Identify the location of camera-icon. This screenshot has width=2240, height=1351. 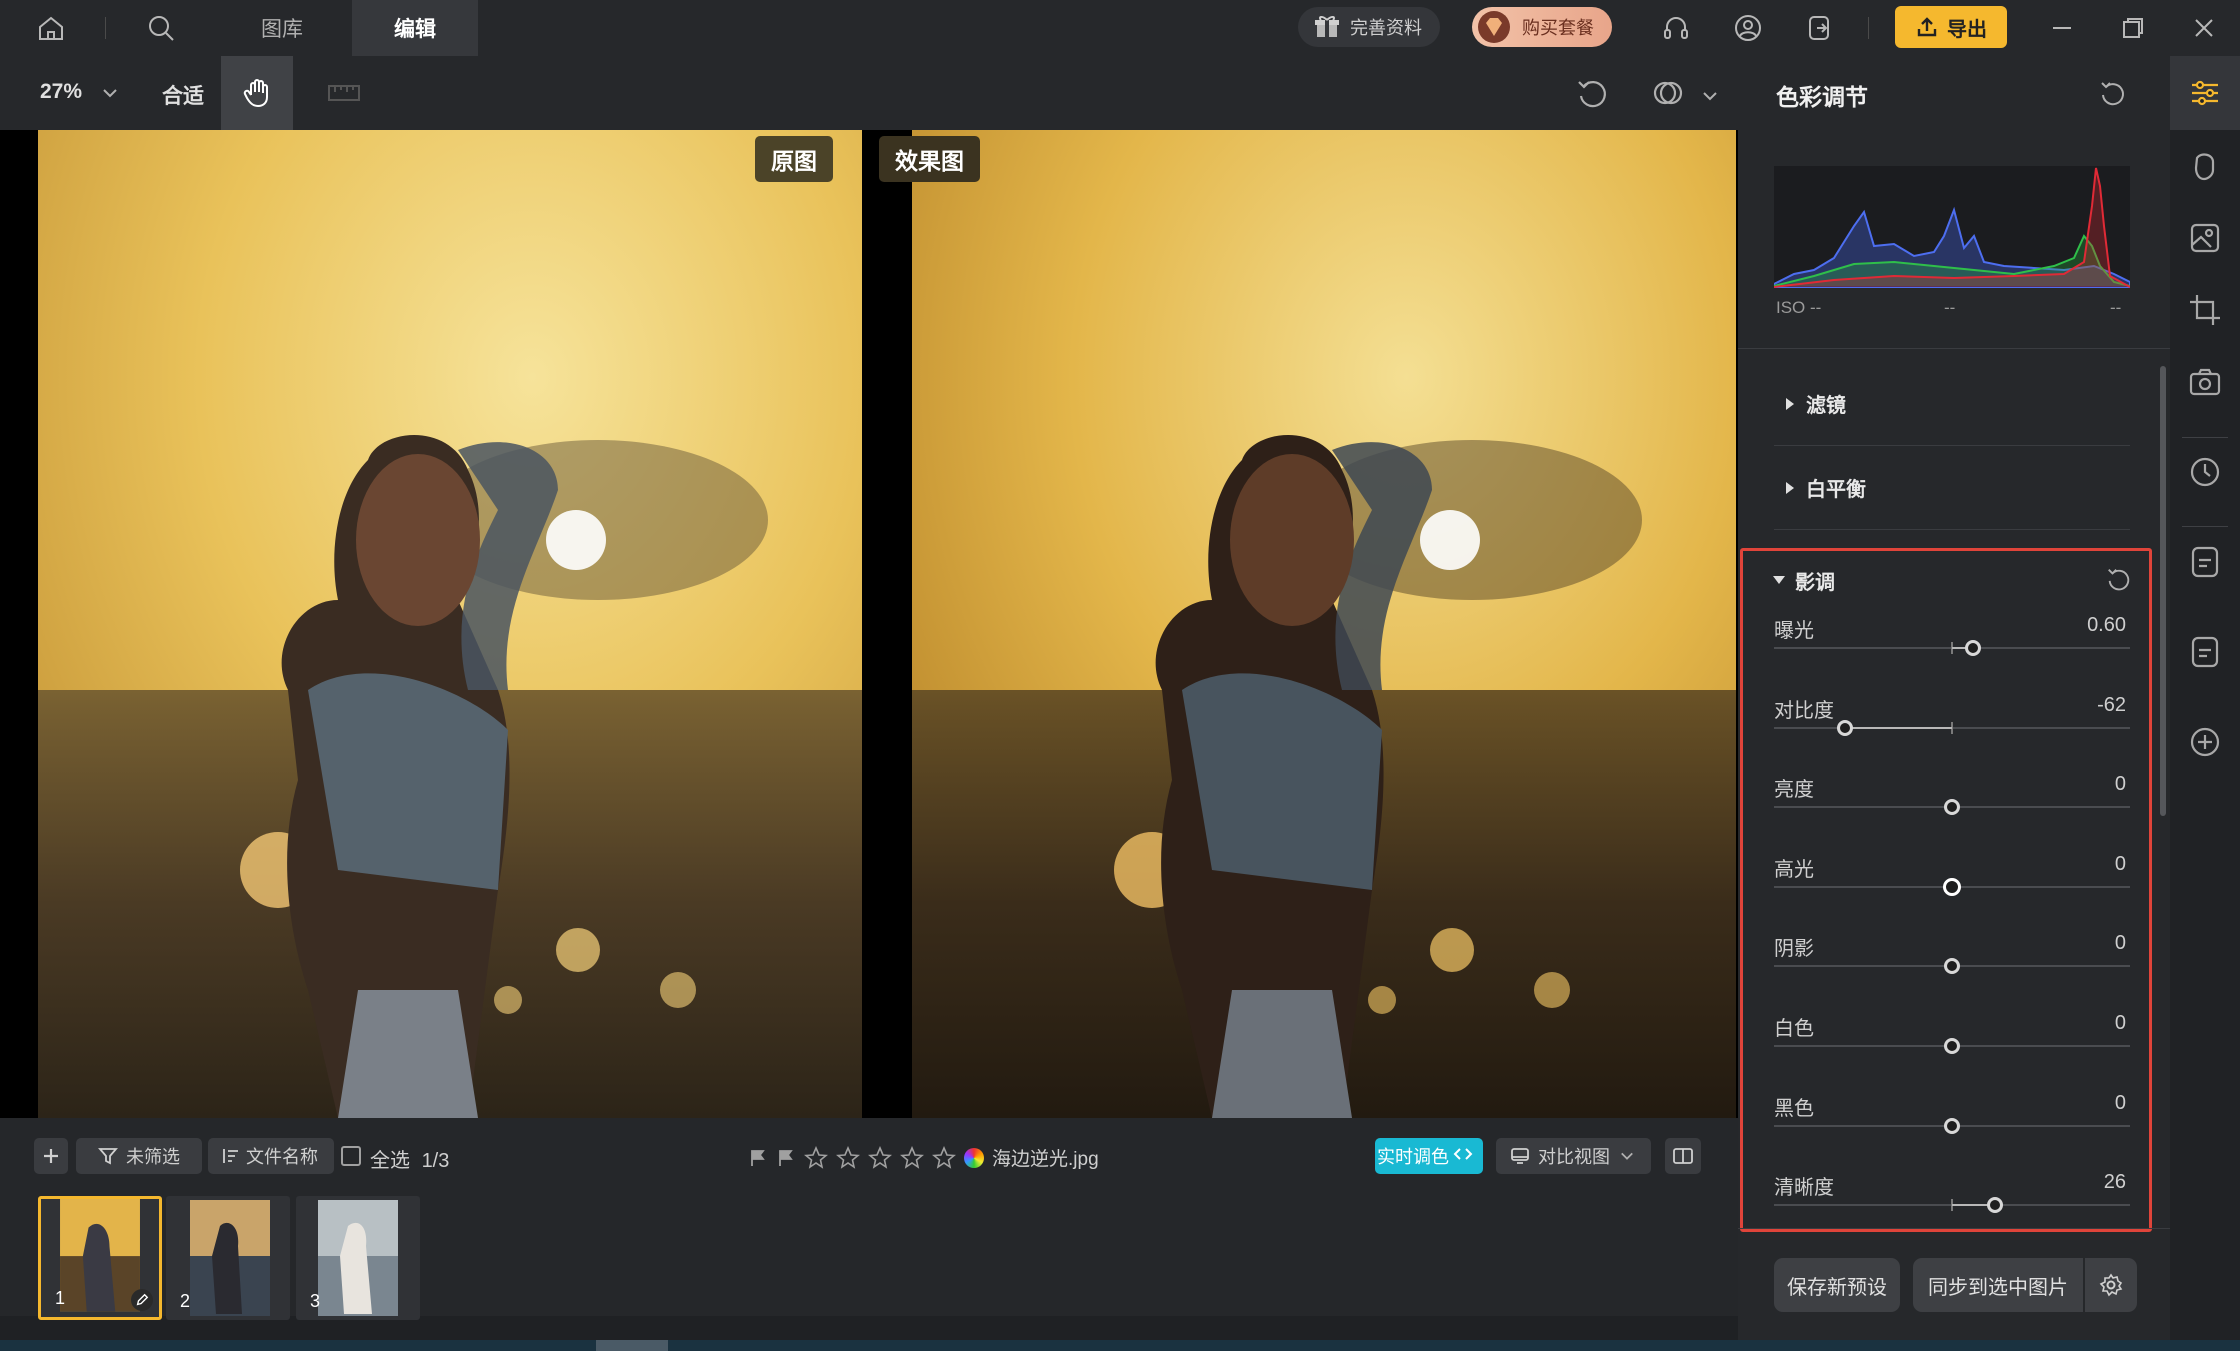
(2205, 382).